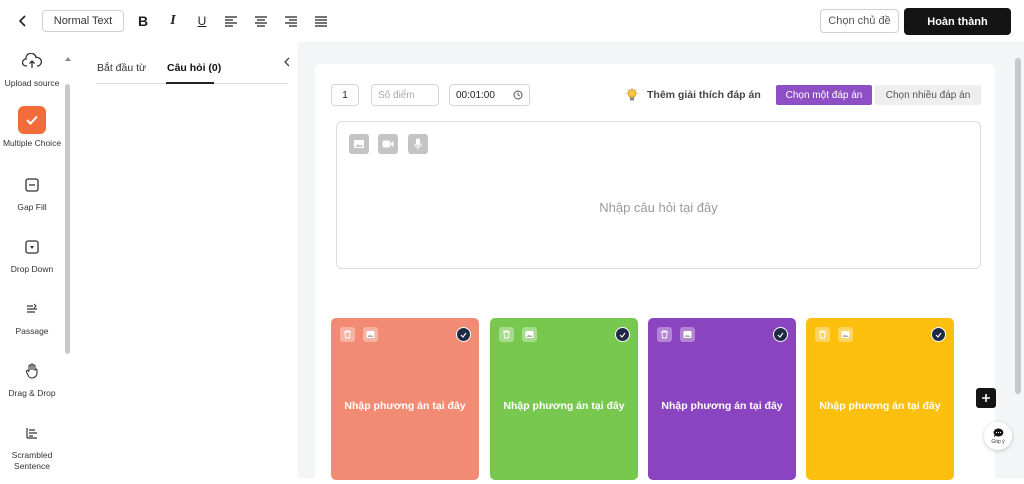  What do you see at coordinates (32, 247) in the screenshot?
I see `dropdown-square-icon` at bounding box center [32, 247].